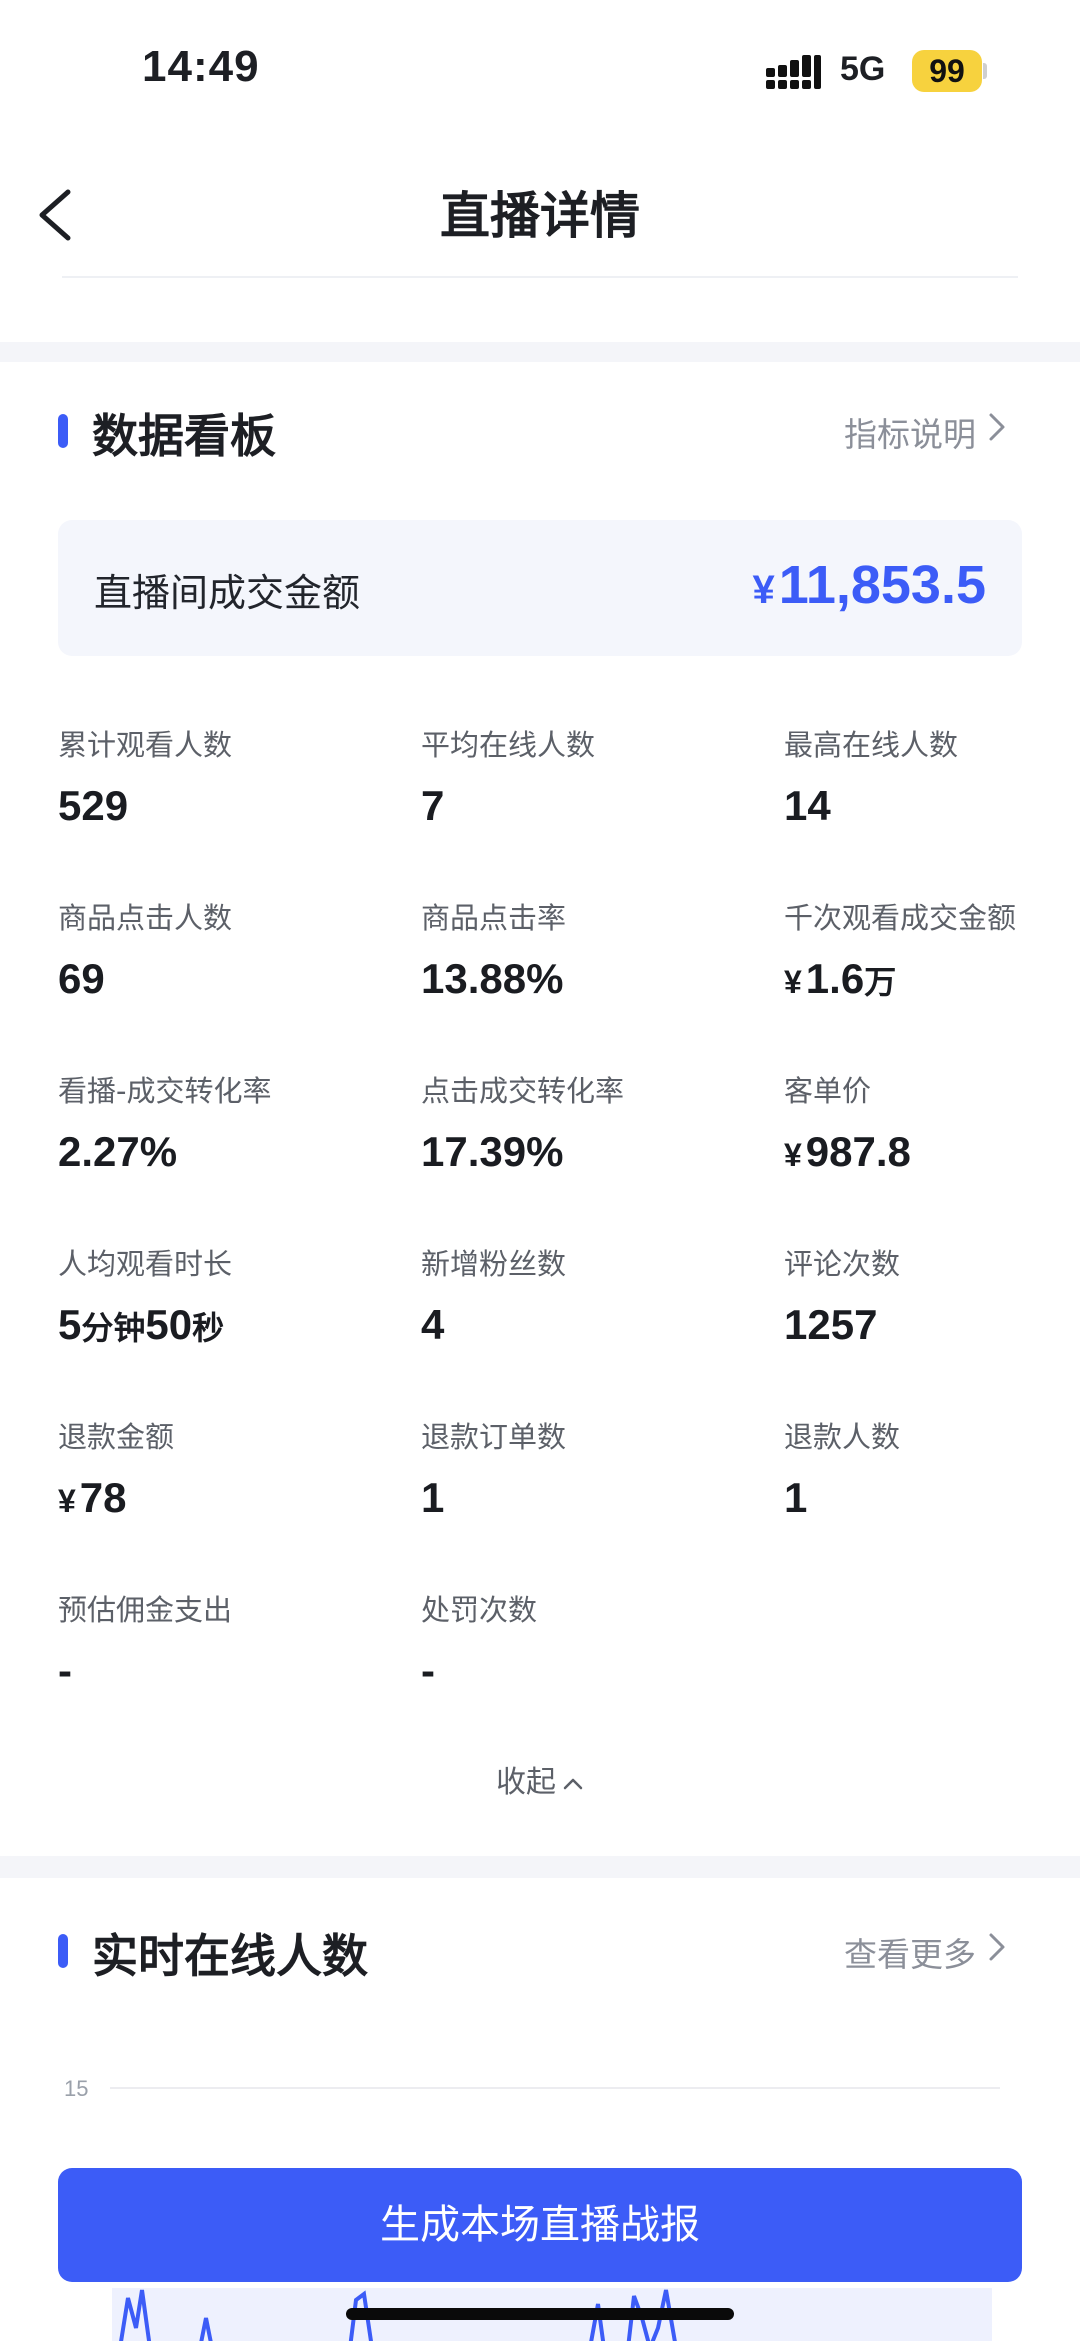 The width and height of the screenshot is (1080, 2341). Describe the element at coordinates (540, 216) in the screenshot. I see `page-title: 直播详情` at that location.